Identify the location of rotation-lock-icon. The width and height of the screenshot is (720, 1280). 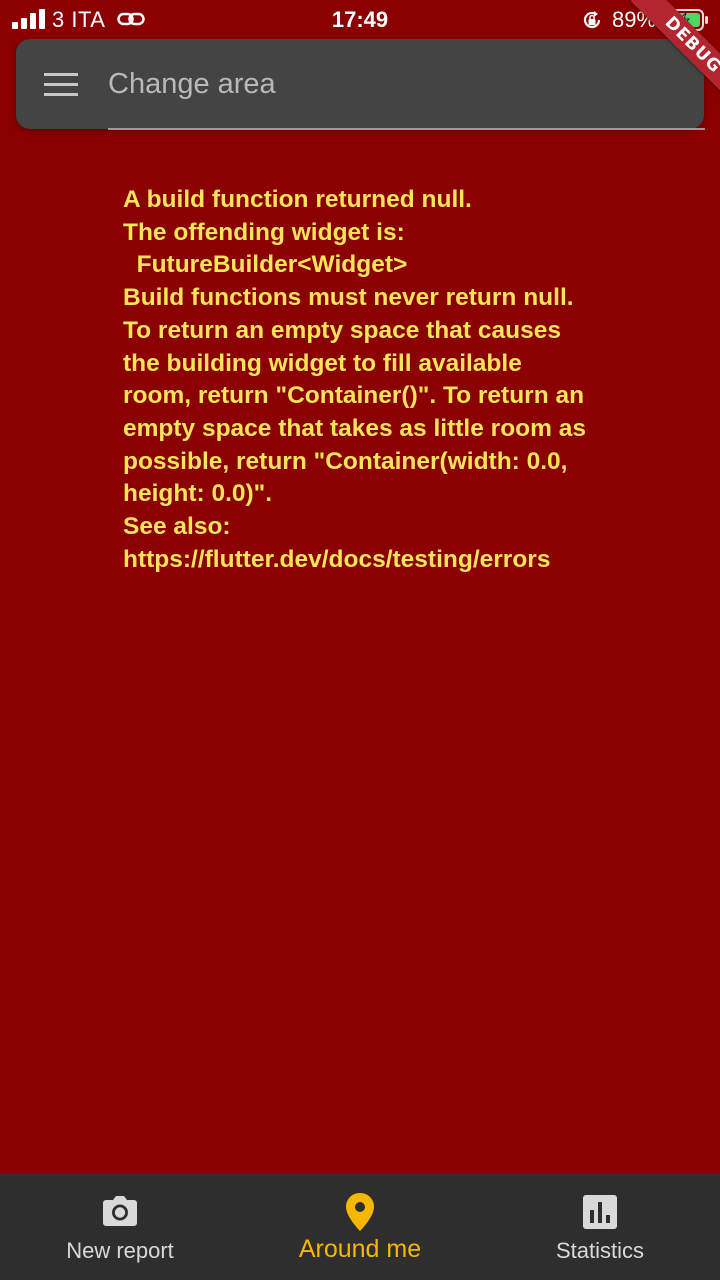
(592, 20).